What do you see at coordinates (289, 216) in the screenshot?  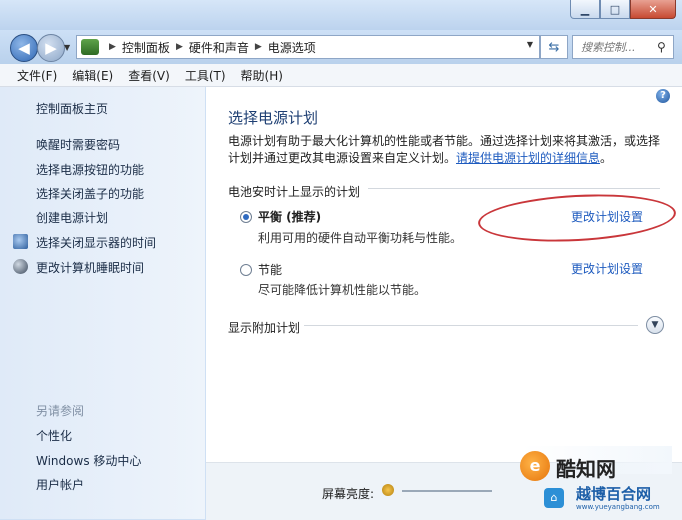 I see `plan-balanced-name: 平衡 (推荐)` at bounding box center [289, 216].